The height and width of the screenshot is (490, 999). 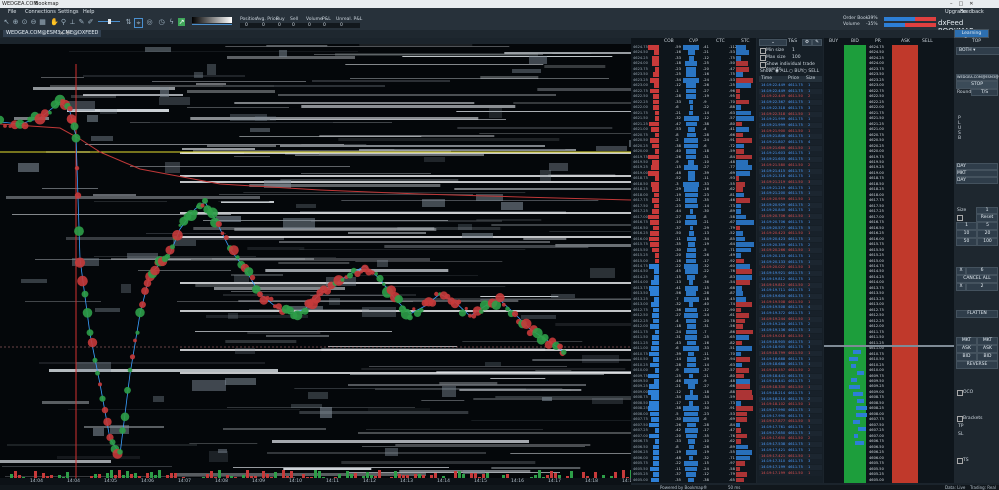 I want to click on tns-row: 14:19:18.905 4611.75 3, so click(x=790, y=348).